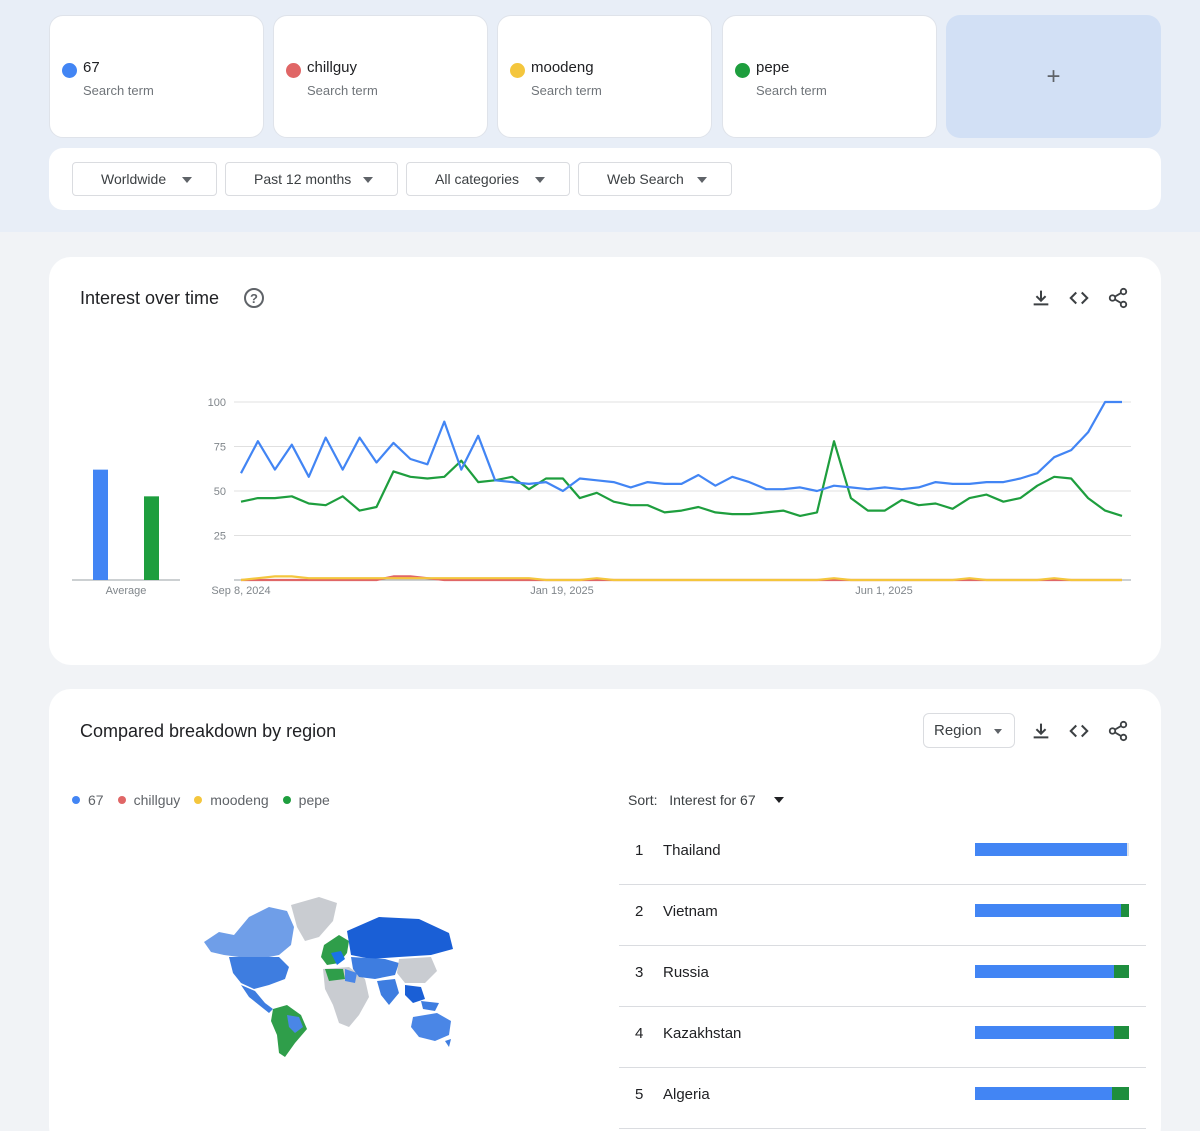  I want to click on time-range-dropdown: Past 12 months, so click(311, 179).